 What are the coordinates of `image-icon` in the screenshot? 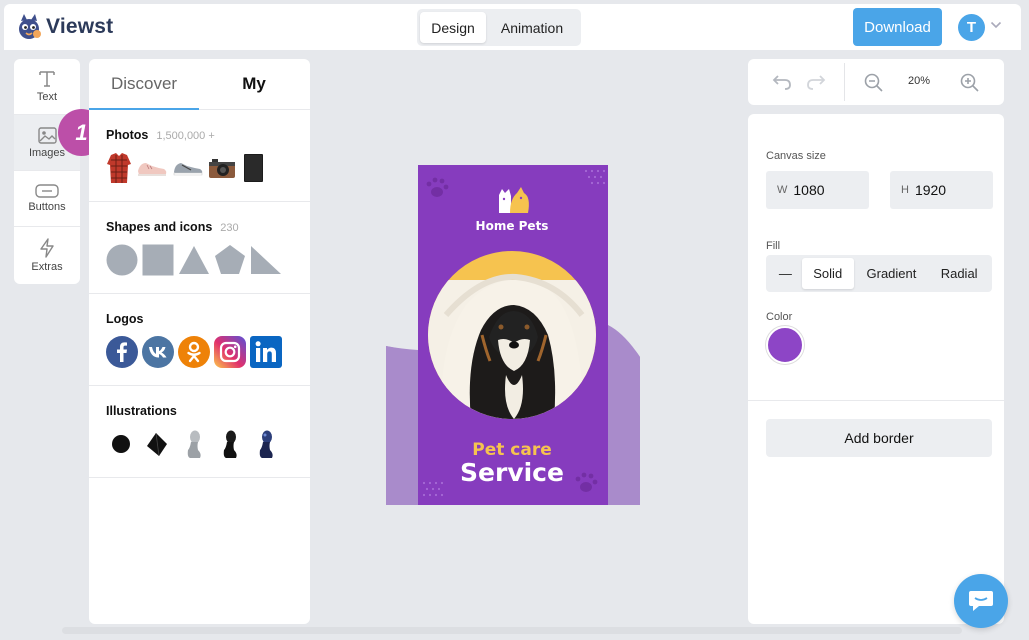 It's located at (47, 135).